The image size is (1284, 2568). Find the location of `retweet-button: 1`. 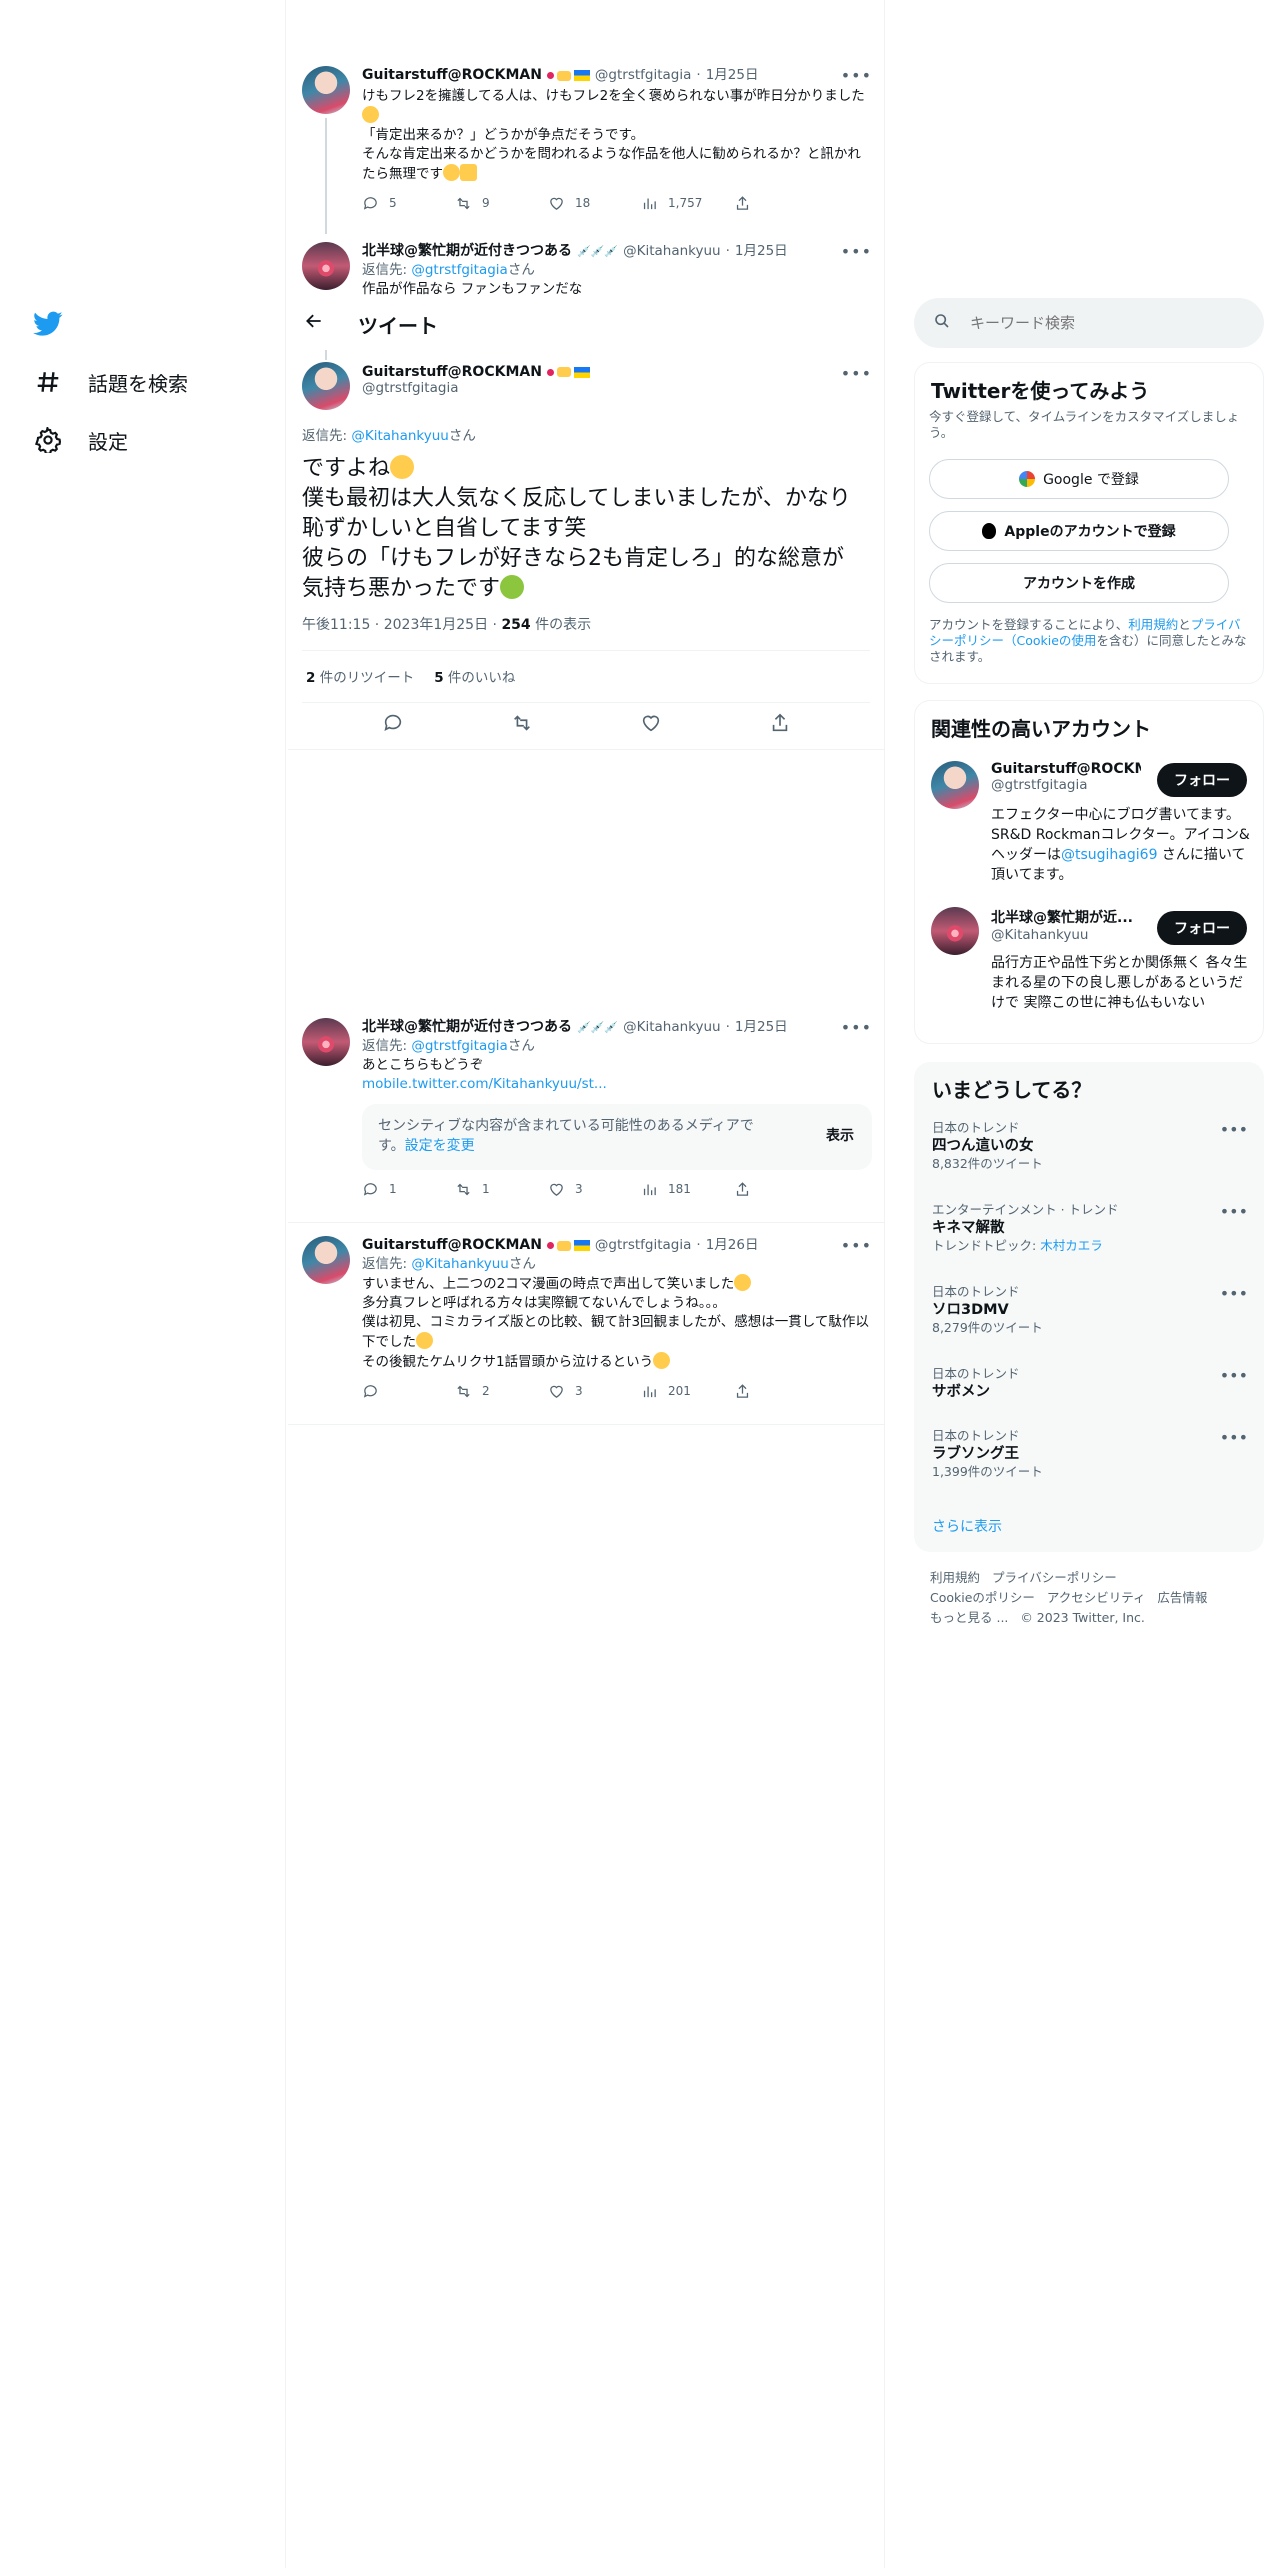

retweet-button: 1 is located at coordinates (501, 1189).